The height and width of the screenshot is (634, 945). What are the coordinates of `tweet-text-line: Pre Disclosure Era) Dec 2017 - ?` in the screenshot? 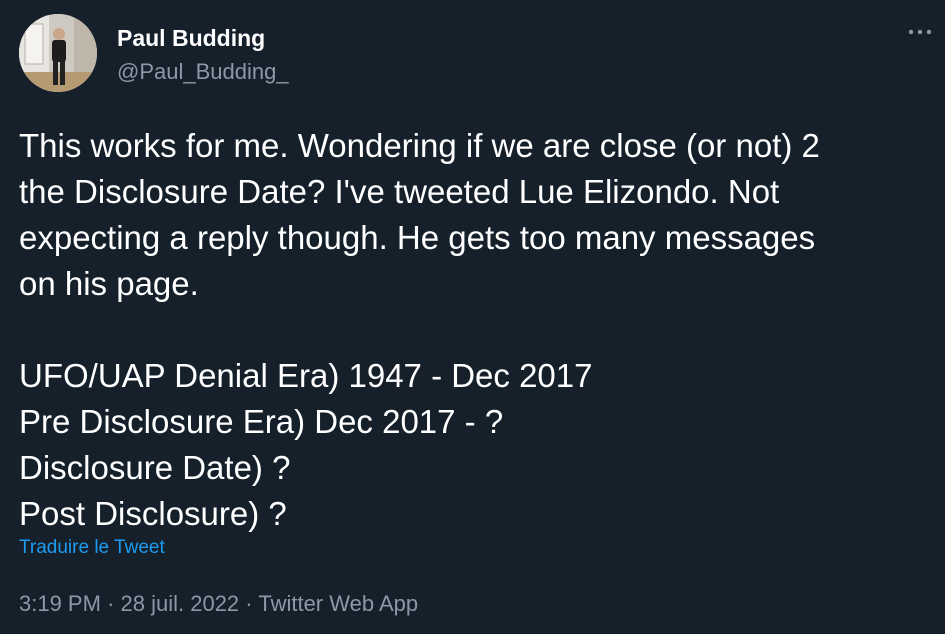 It's located at (261, 421).